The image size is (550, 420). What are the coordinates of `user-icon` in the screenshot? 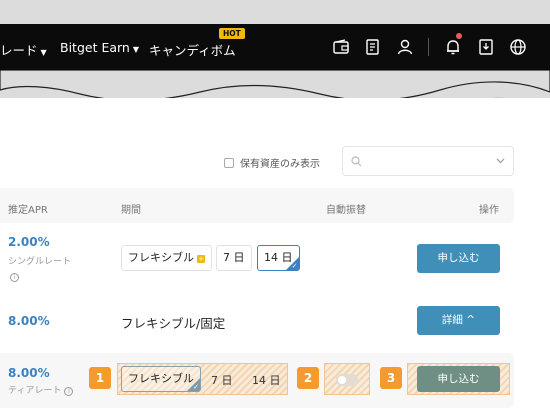 It's located at (405, 47).